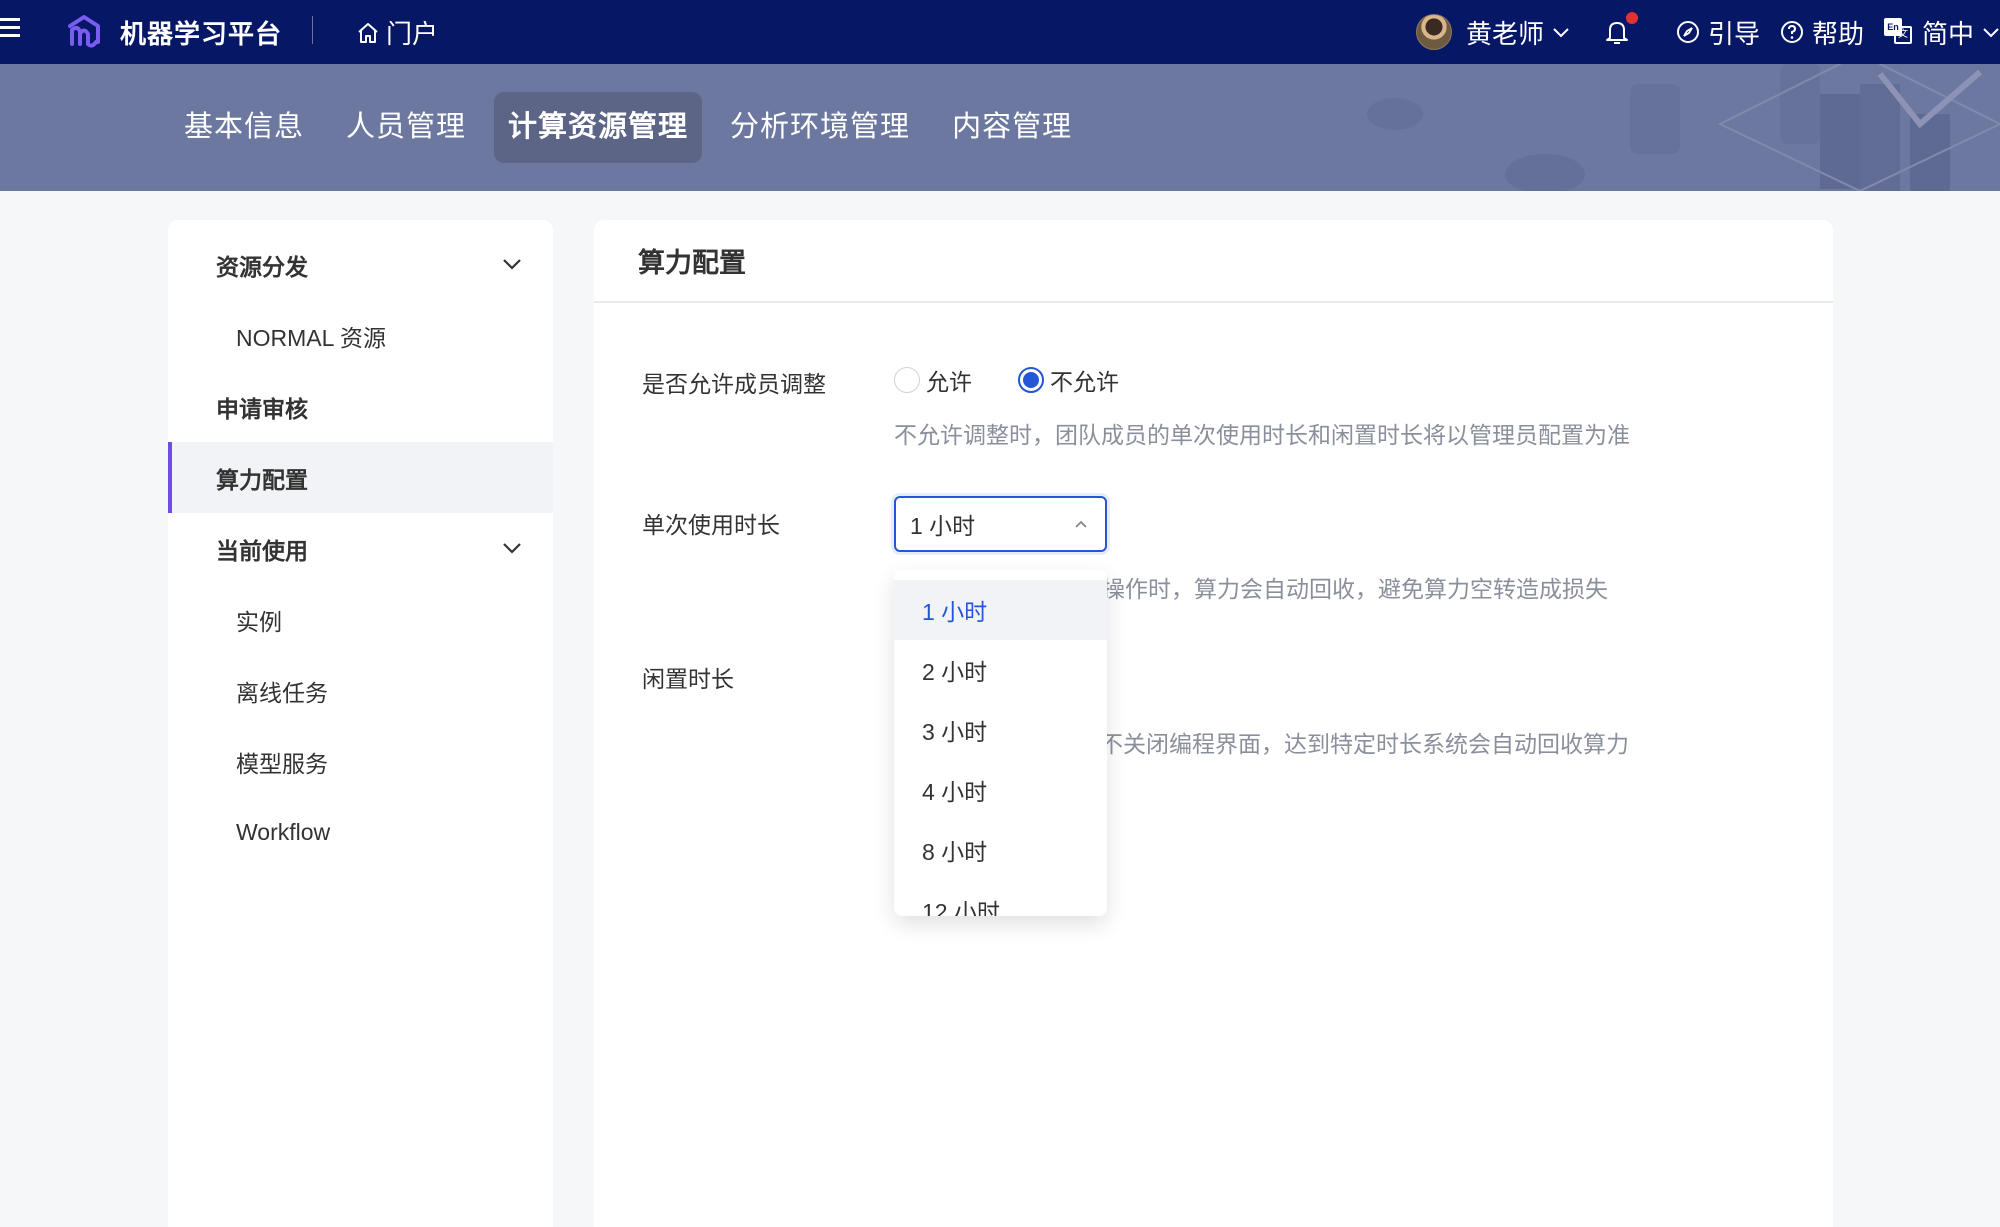 The image size is (2000, 1227). Describe the element at coordinates (262, 408) in the screenshot. I see `sidebar-item-label: 申请审核` at that location.